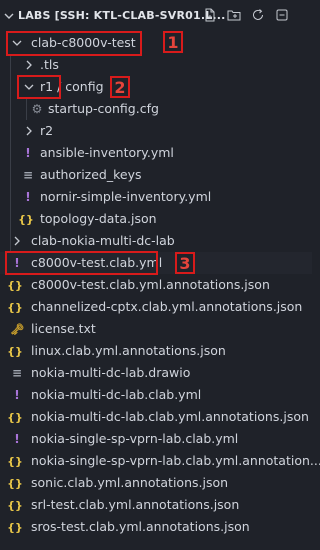 The height and width of the screenshot is (550, 320). What do you see at coordinates (83, 42) in the screenshot?
I see `tree-item-label: clab-c8000v-test` at bounding box center [83, 42].